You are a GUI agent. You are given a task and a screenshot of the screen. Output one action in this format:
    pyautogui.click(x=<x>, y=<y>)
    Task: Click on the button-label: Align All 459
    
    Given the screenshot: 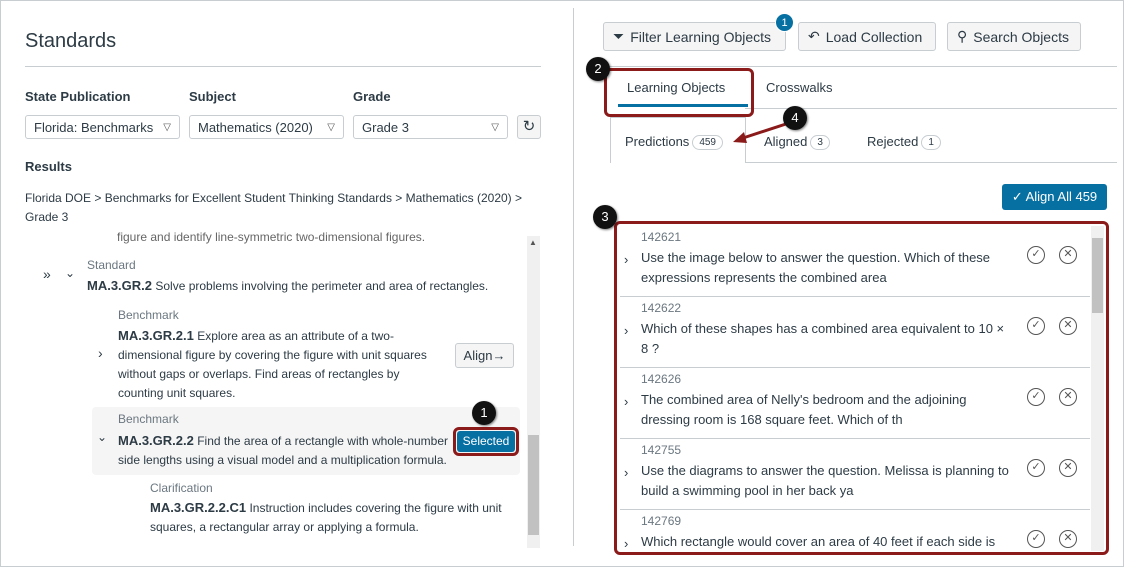 What is the action you would take?
    pyautogui.click(x=1061, y=196)
    